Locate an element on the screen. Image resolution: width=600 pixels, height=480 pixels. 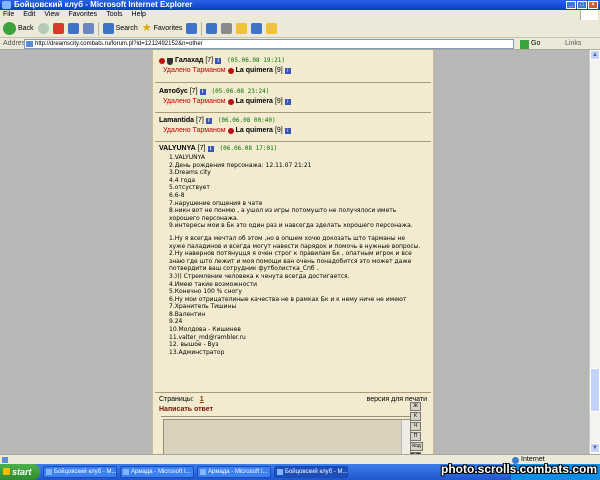
post-date: (06.06.08 17:01) is located at coordinates (248, 148).